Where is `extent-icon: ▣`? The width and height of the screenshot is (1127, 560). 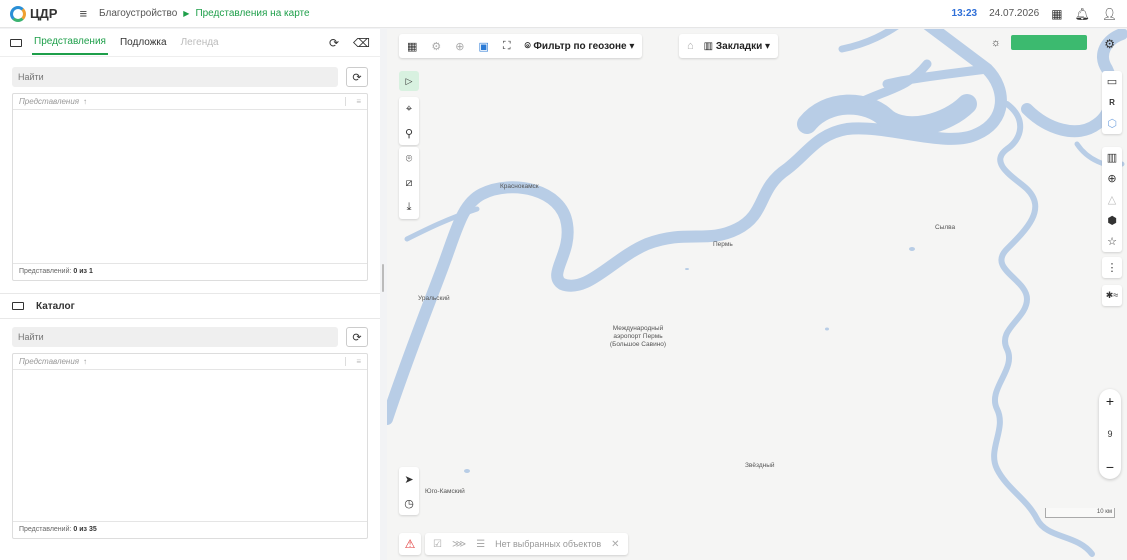
extent-icon: ▣ is located at coordinates (484, 46).